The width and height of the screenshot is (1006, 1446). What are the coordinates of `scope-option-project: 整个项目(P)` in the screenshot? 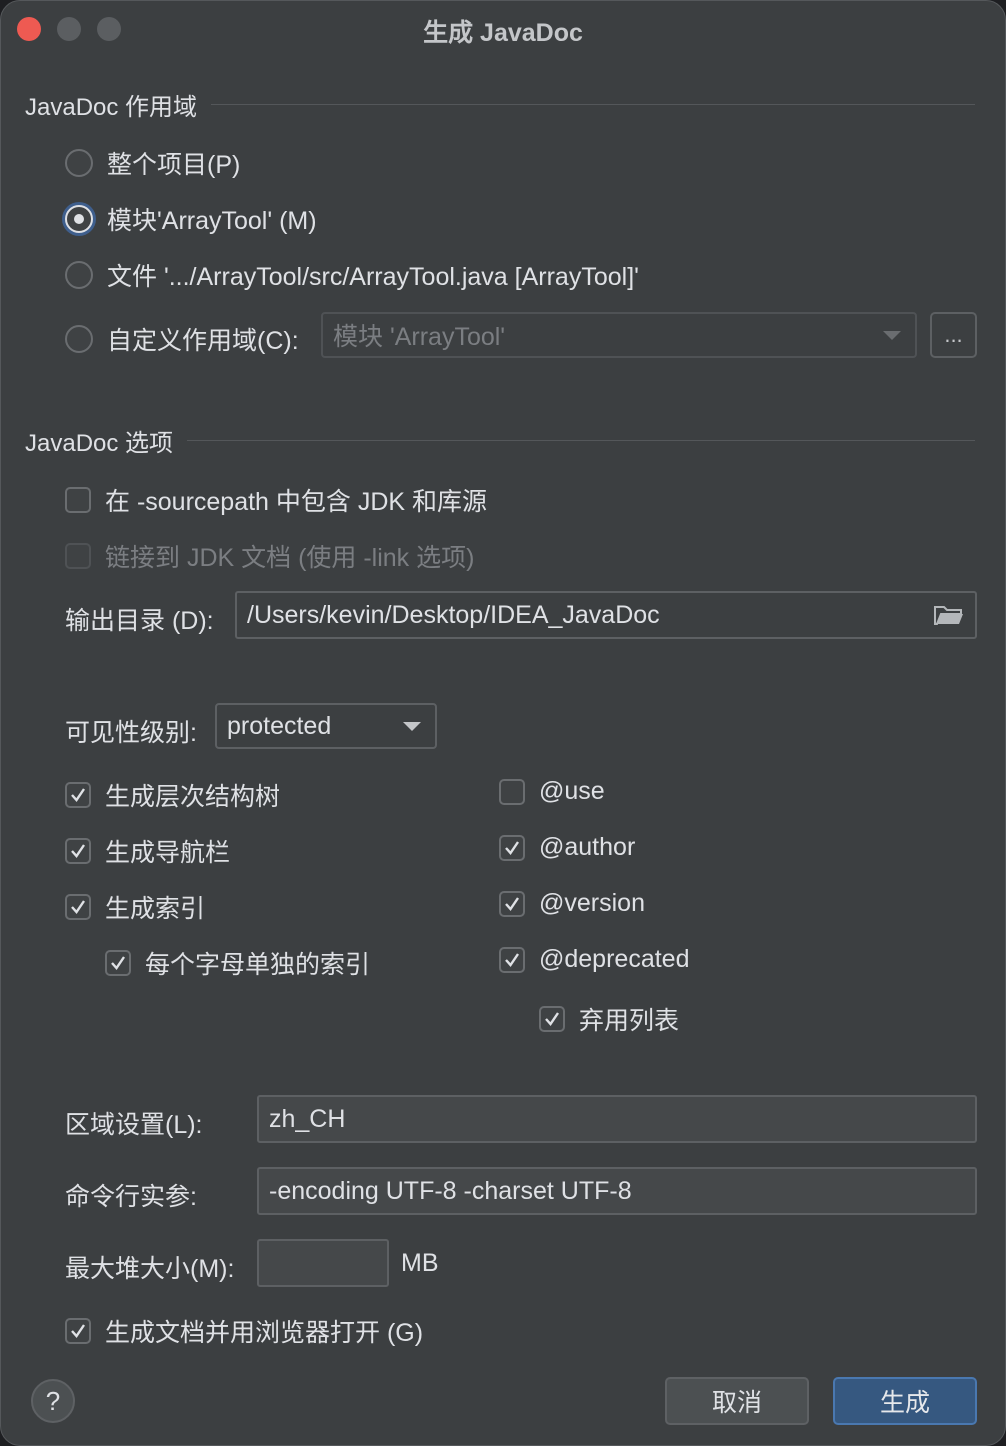 It's located at (152, 163).